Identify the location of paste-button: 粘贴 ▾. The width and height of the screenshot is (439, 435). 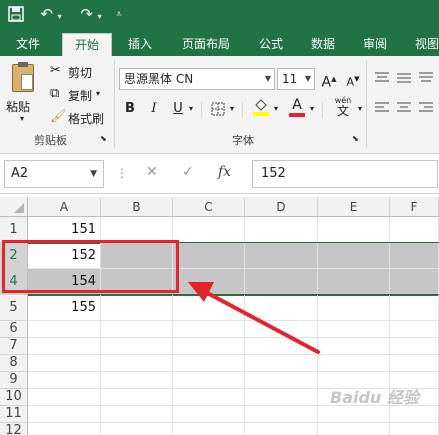
(24, 93).